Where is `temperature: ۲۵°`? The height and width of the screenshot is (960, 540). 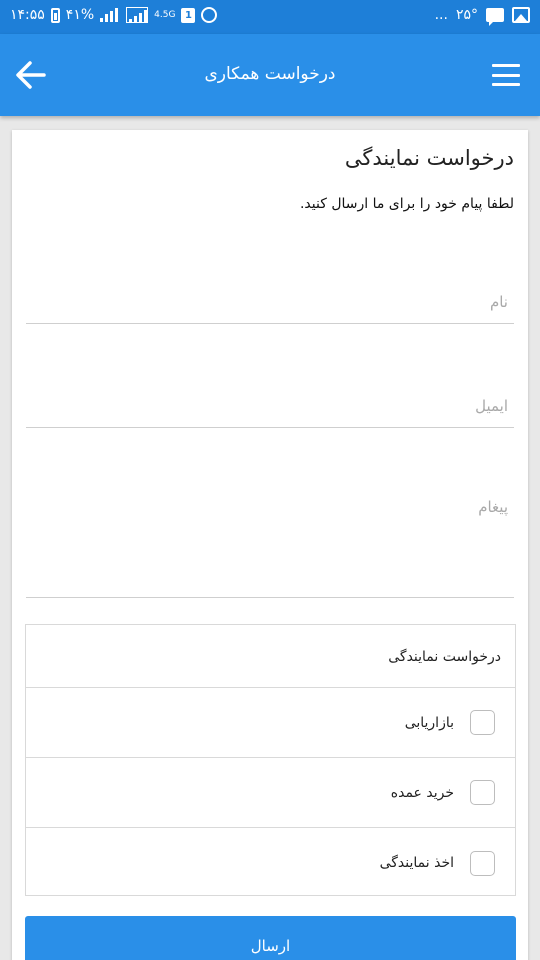
temperature: ۲۵° is located at coordinates (466, 15).